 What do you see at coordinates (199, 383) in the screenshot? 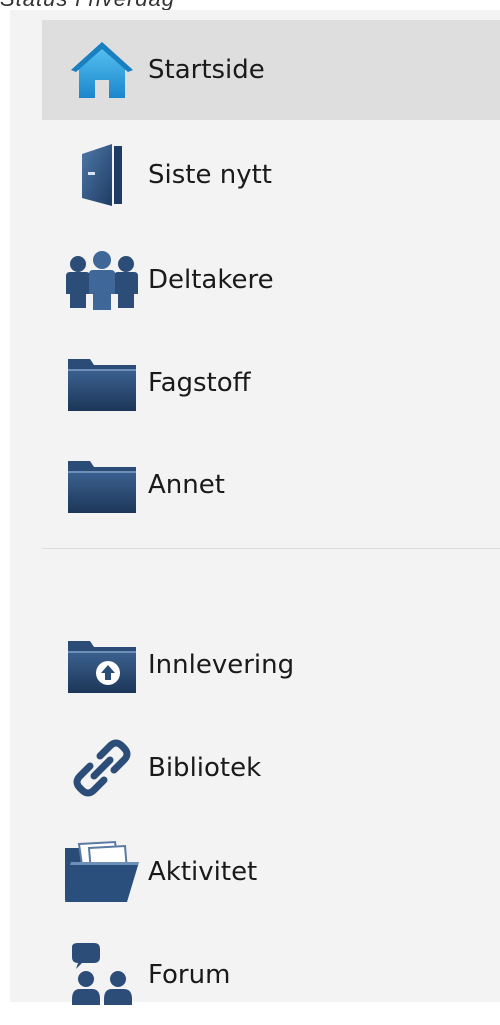
I see `nav-item-label: Fagstoff` at bounding box center [199, 383].